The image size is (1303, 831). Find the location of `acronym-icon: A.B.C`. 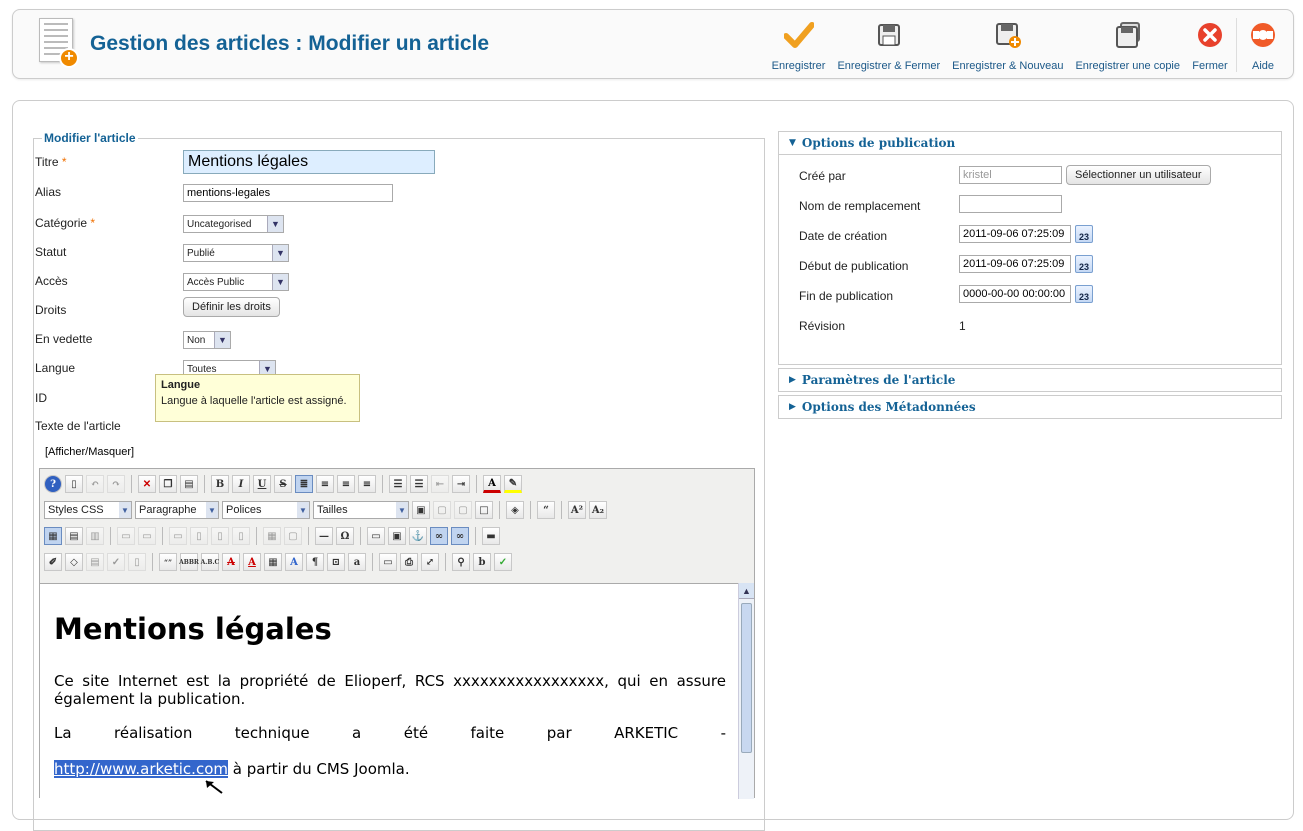

acronym-icon: A.B.C is located at coordinates (210, 562).